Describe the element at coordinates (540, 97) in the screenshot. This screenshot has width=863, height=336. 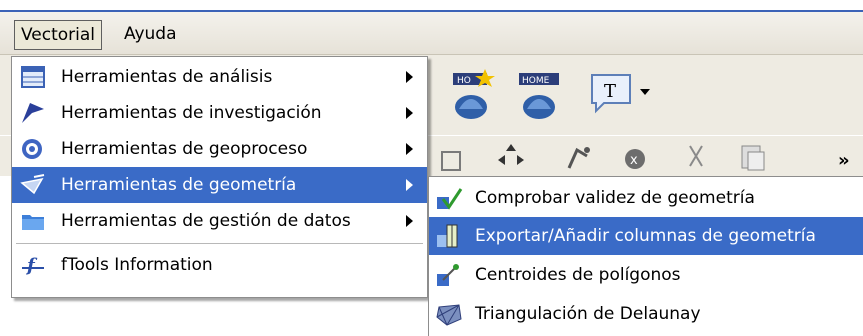
I see `home-icon: HOME` at that location.